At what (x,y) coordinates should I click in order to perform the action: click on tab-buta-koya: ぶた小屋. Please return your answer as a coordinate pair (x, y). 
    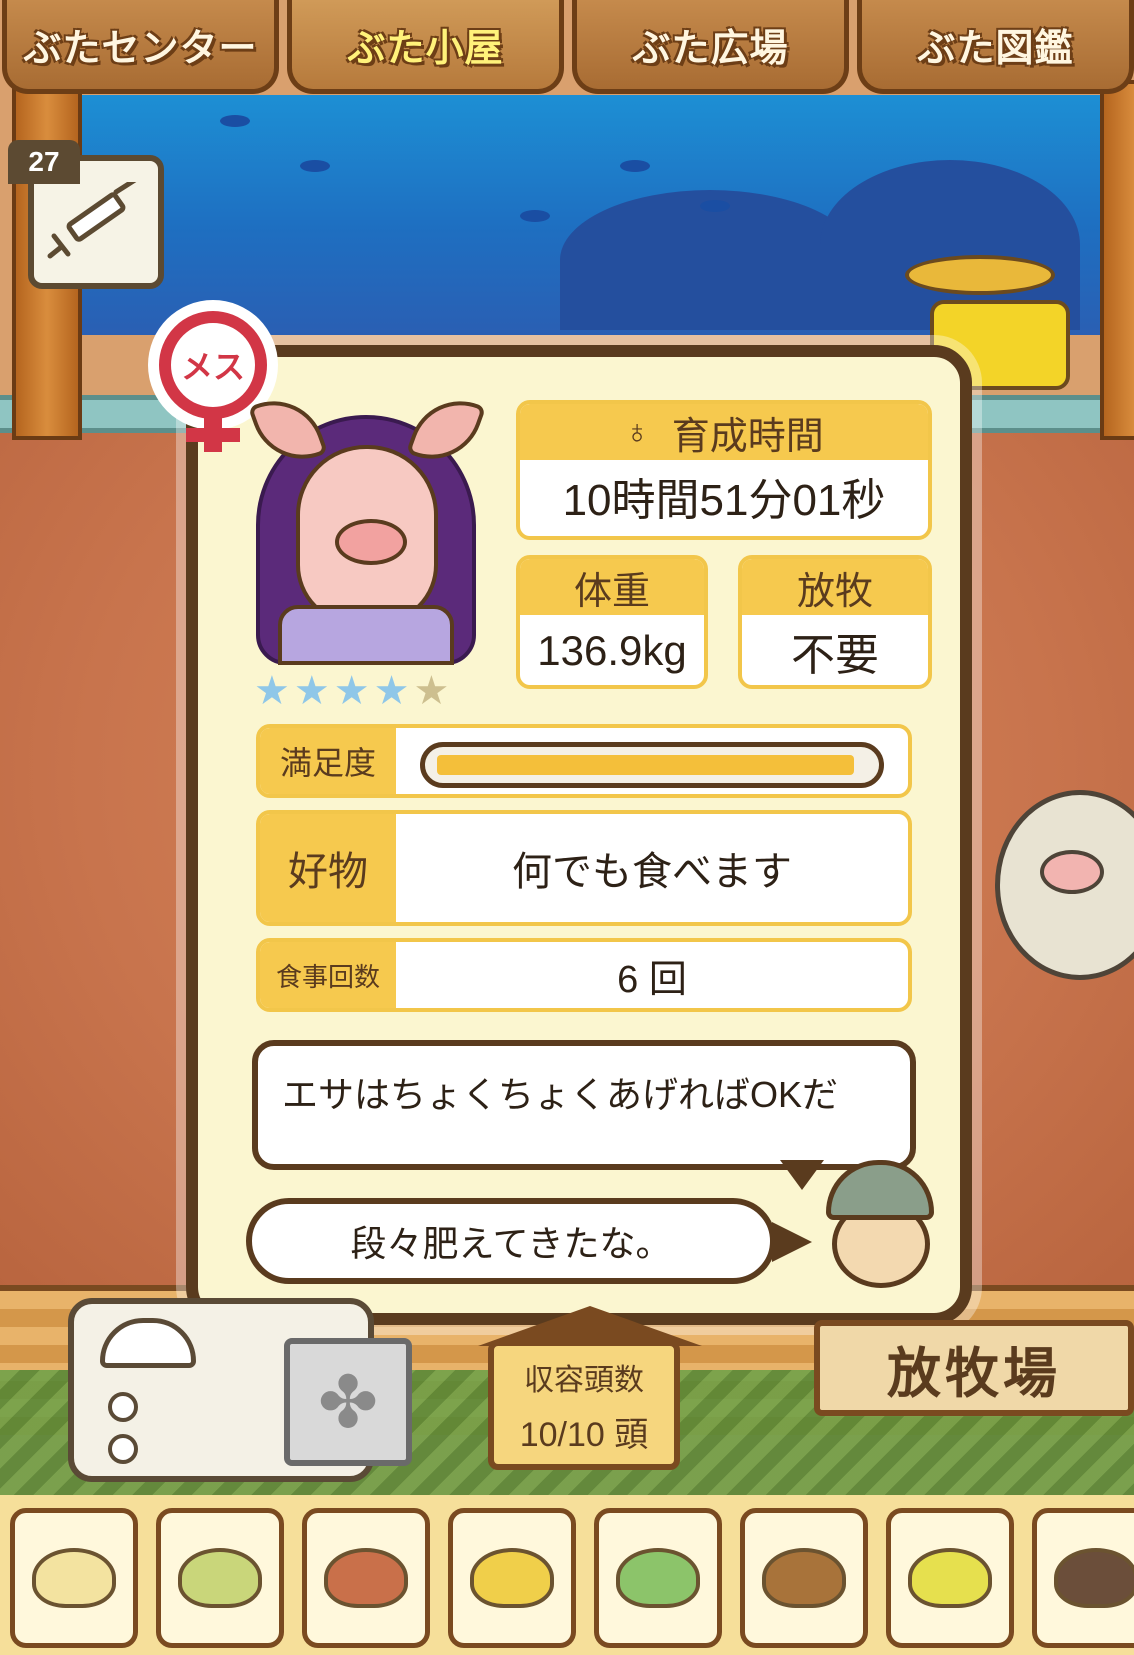
    Looking at the image, I should click on (425, 47).